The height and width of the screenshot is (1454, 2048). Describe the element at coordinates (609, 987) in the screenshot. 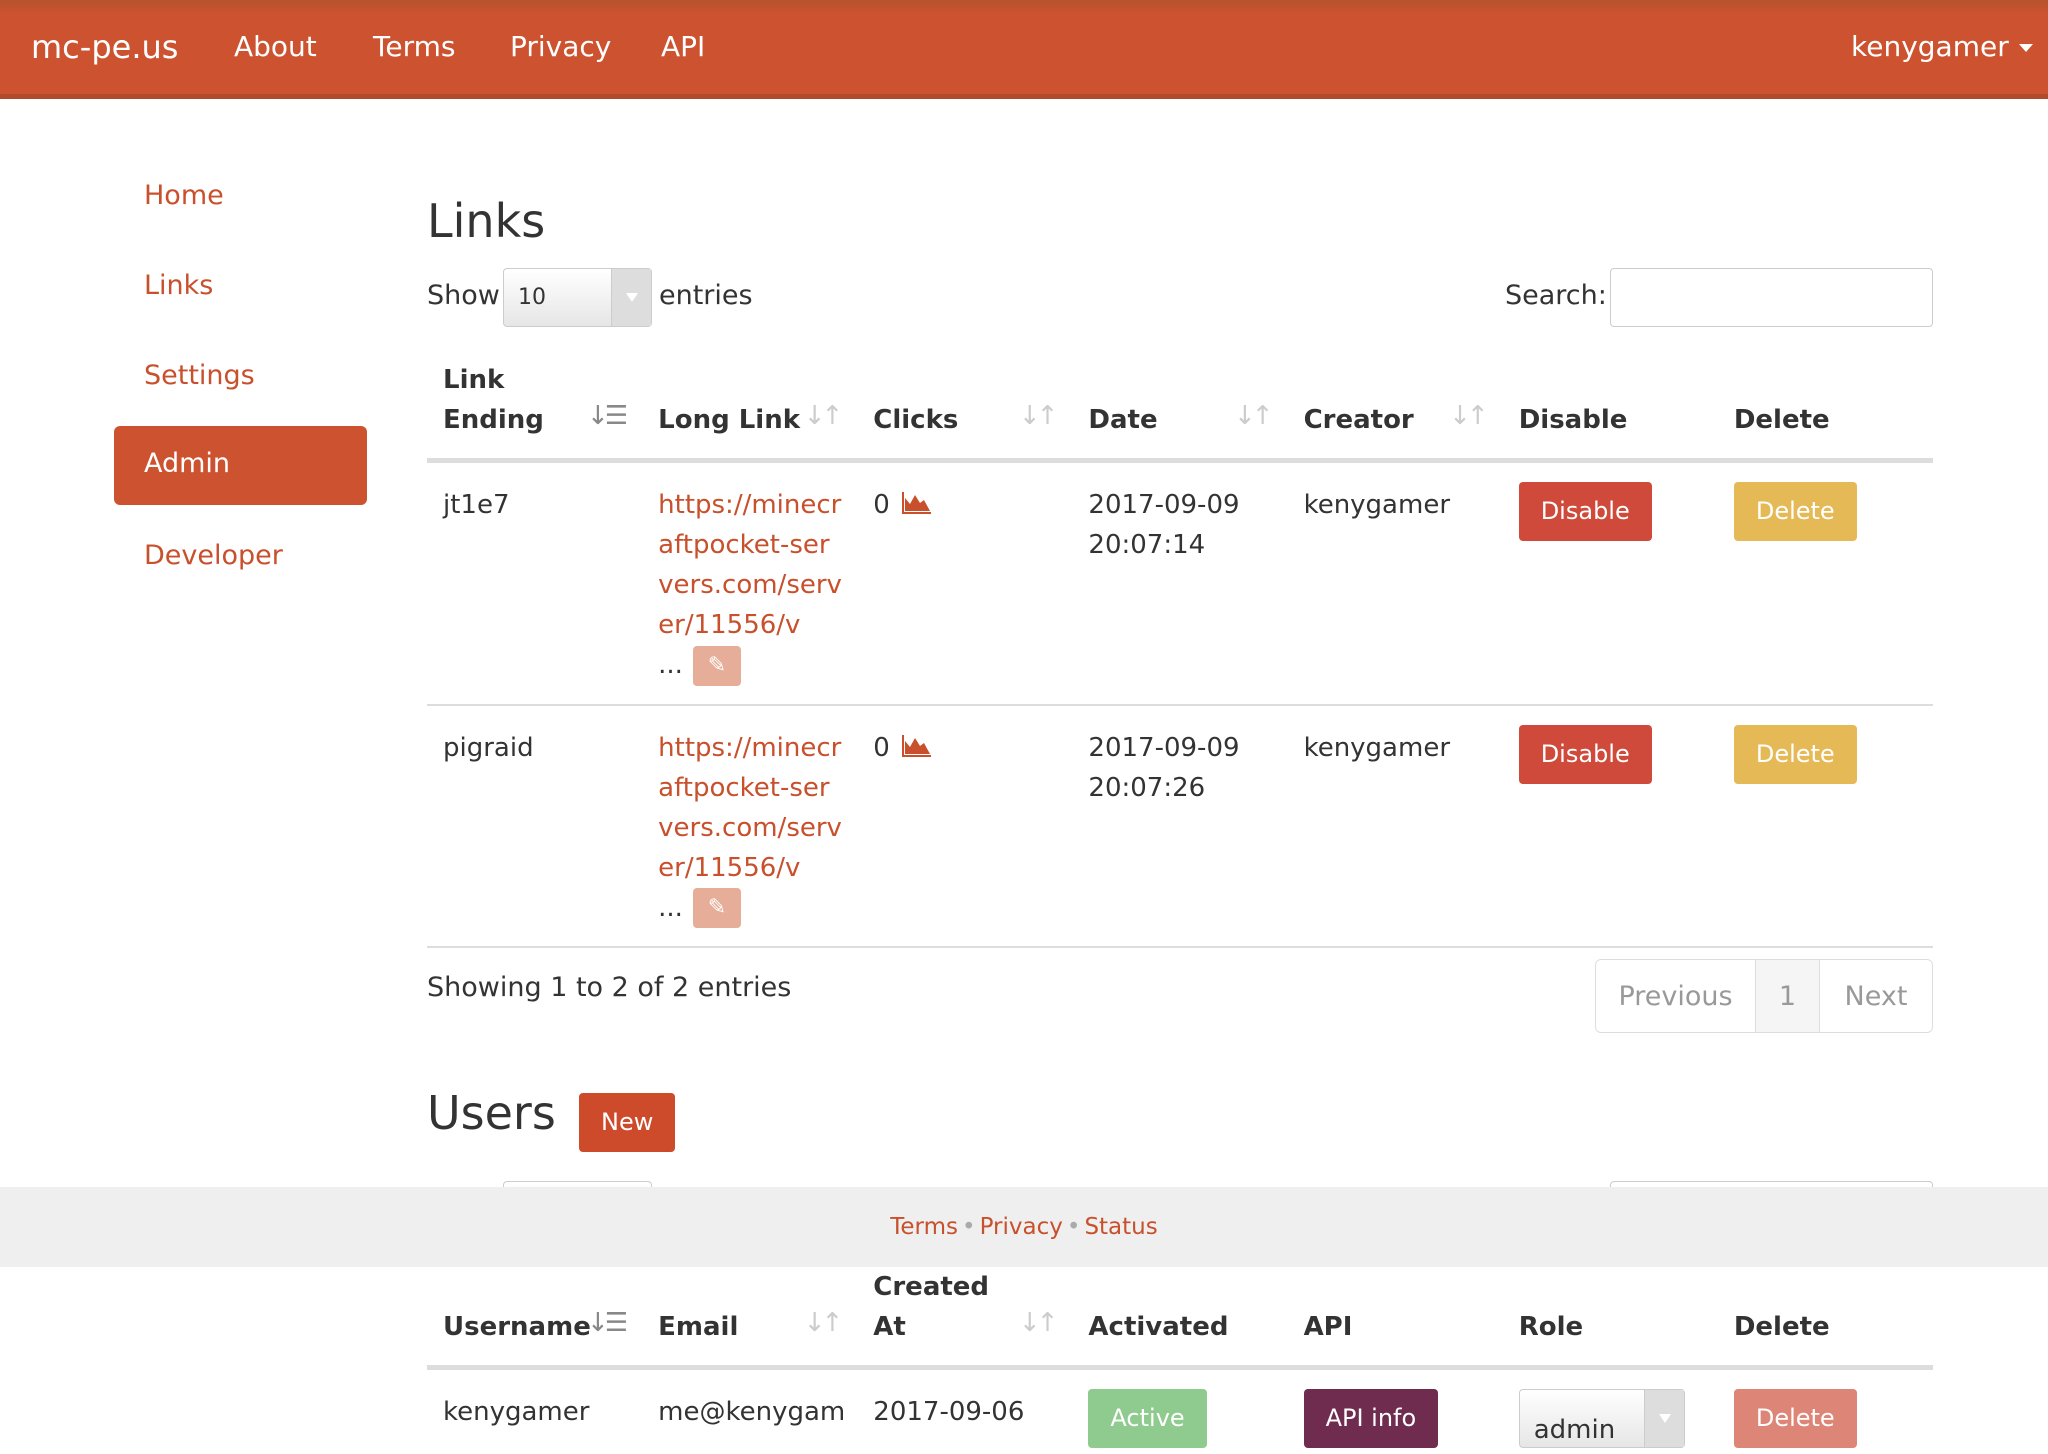

I see `table-info: Showing 1 to 2 of 2 entries` at that location.